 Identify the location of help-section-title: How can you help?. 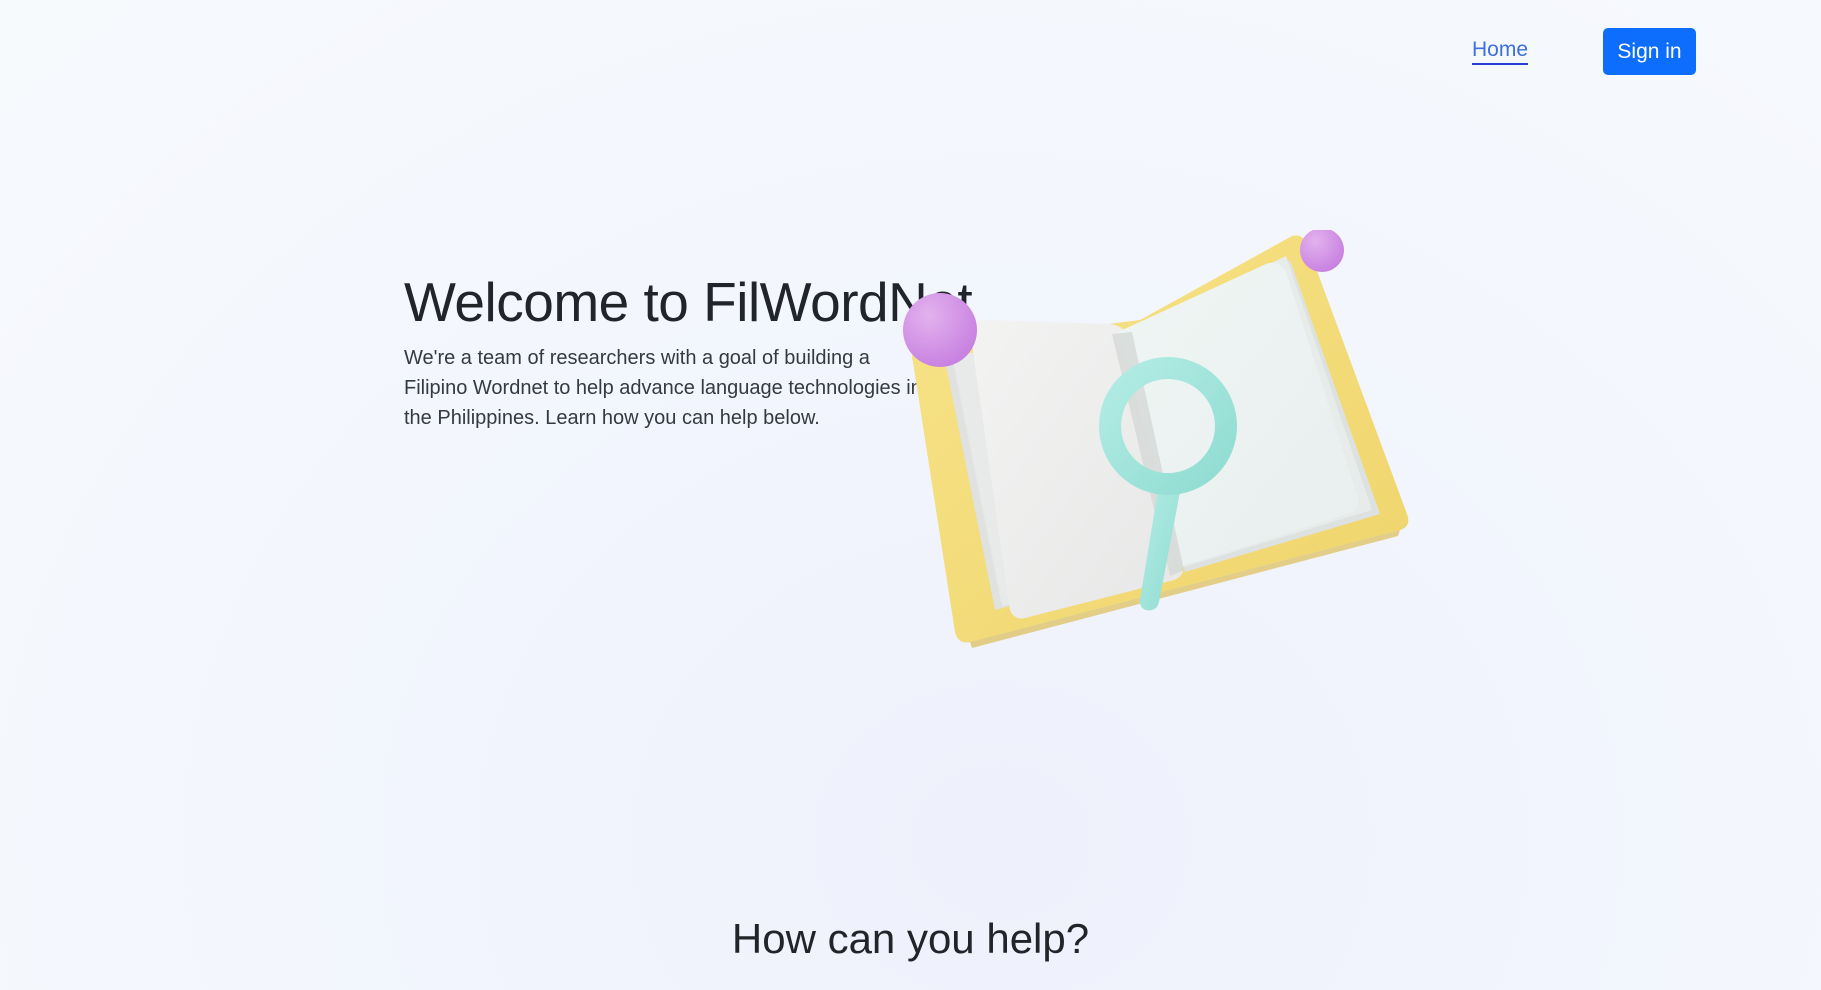
(910, 938).